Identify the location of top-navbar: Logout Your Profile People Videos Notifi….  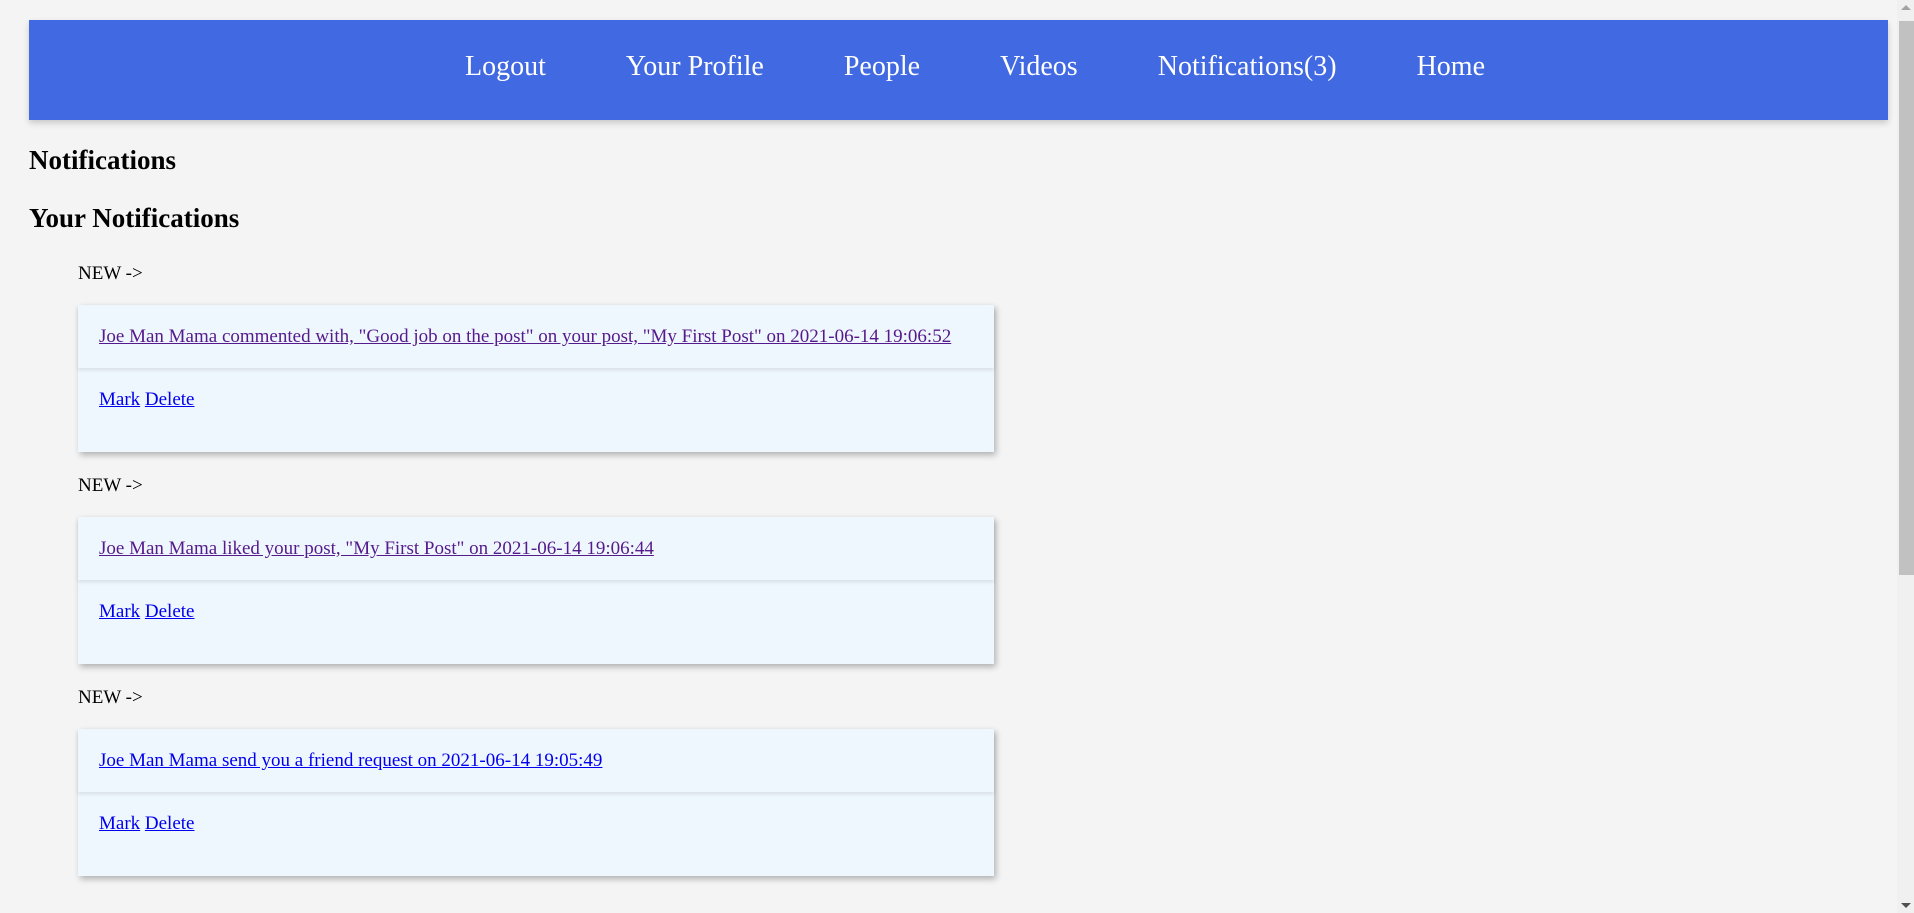
(958, 70).